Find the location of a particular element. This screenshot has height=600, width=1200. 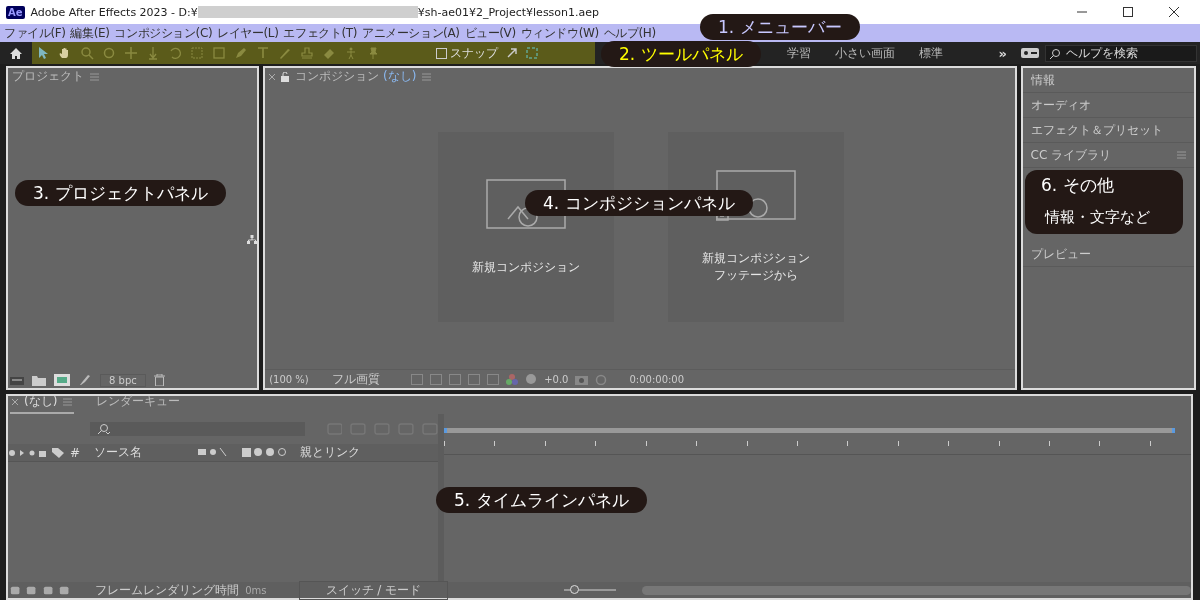

menu-item: エフェクト(T) is located at coordinates (320, 33).